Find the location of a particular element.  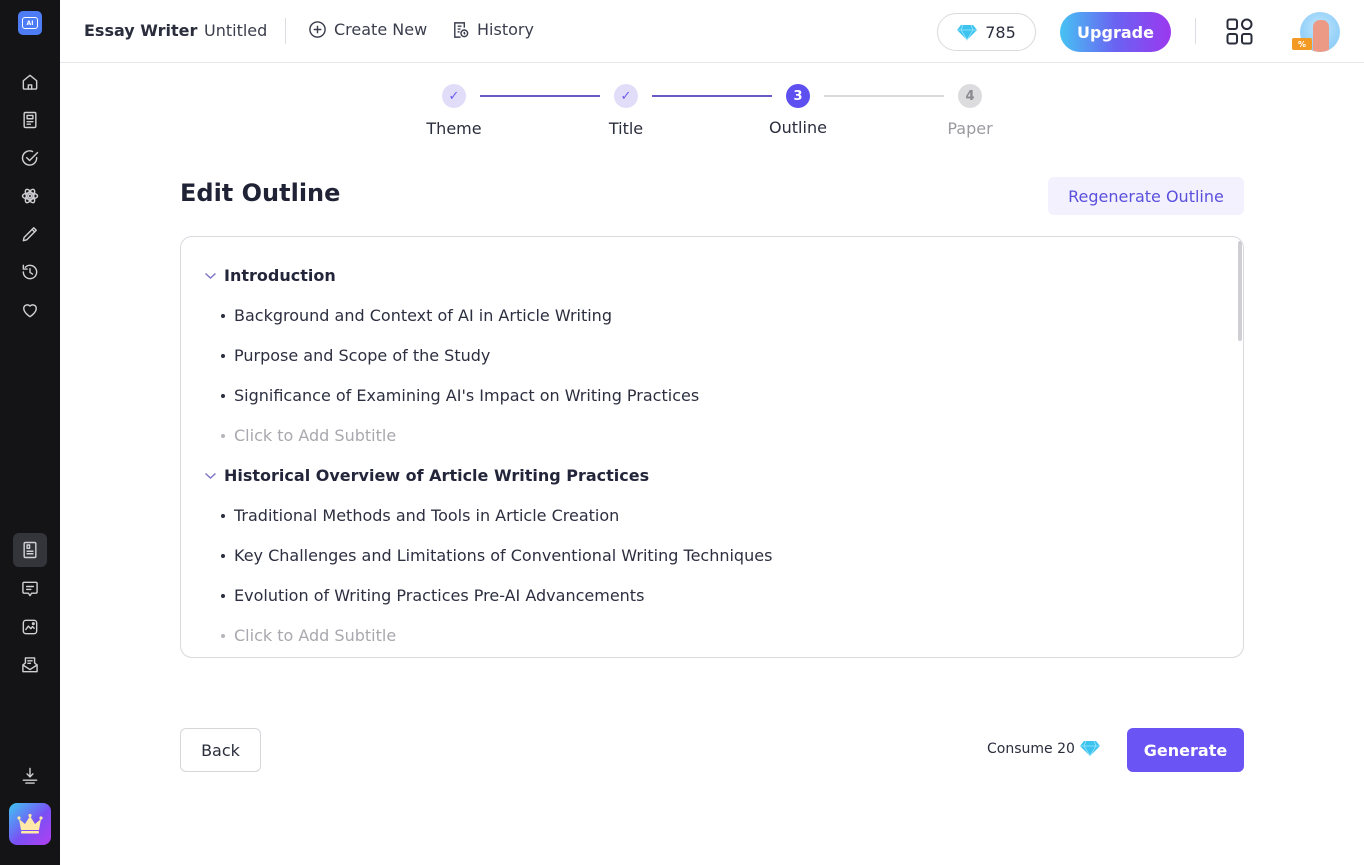

upgrade-button: Upgrade is located at coordinates (1115, 32).